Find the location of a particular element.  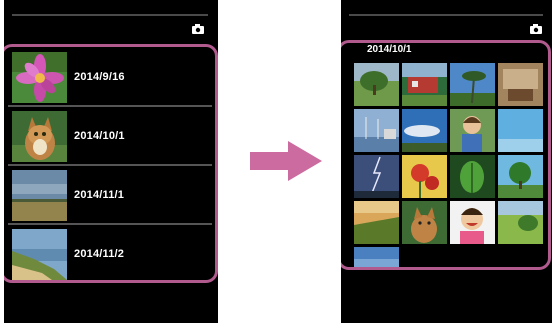

list-item: 2014/10/1 is located at coordinates (110, 136).